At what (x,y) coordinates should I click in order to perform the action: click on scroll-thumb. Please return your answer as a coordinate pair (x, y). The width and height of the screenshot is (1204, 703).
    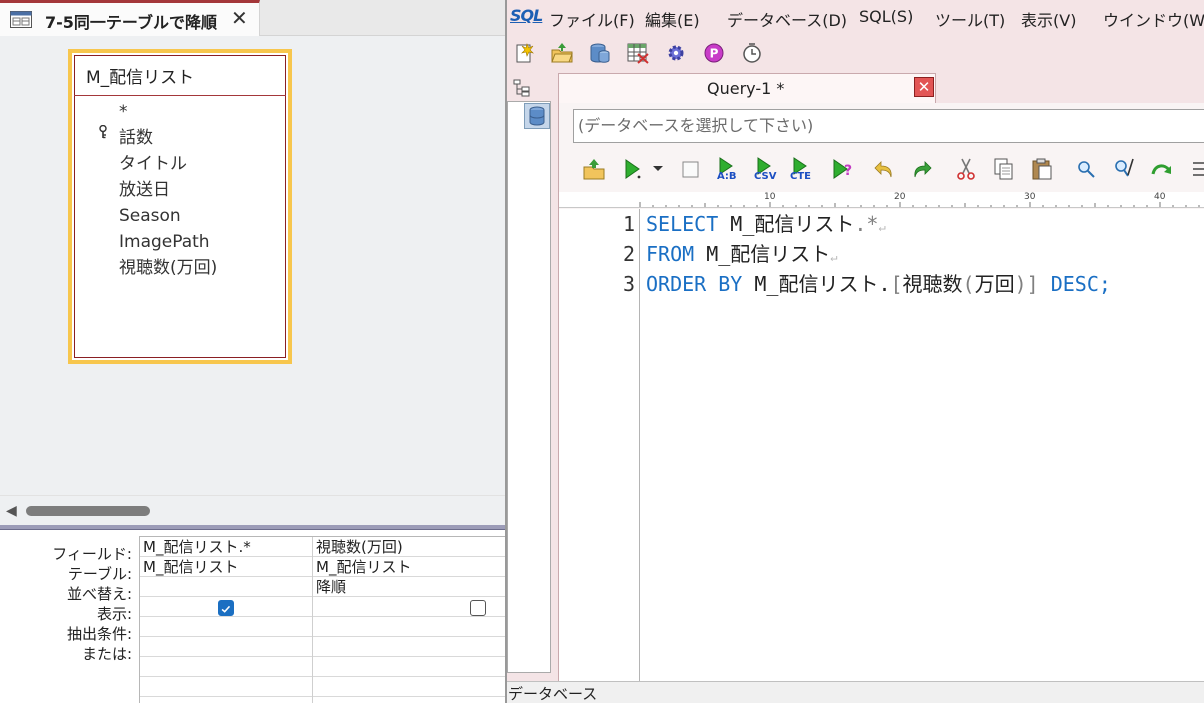
    Looking at the image, I should click on (88, 511).